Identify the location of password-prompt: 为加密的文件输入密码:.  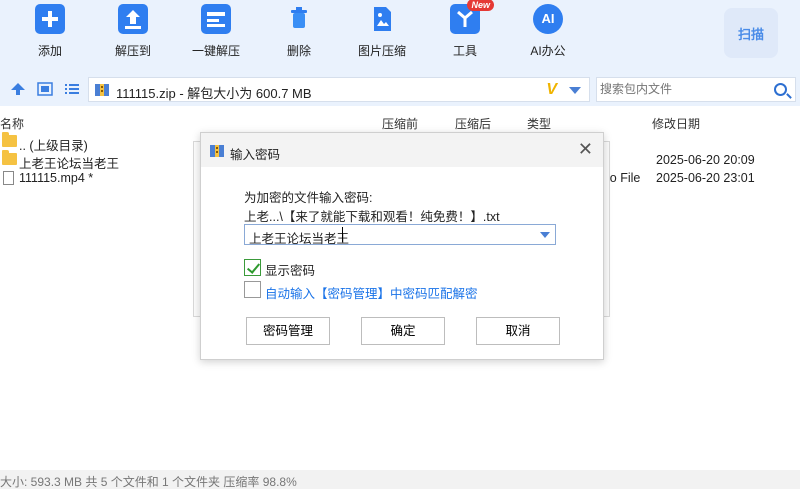
(308, 198).